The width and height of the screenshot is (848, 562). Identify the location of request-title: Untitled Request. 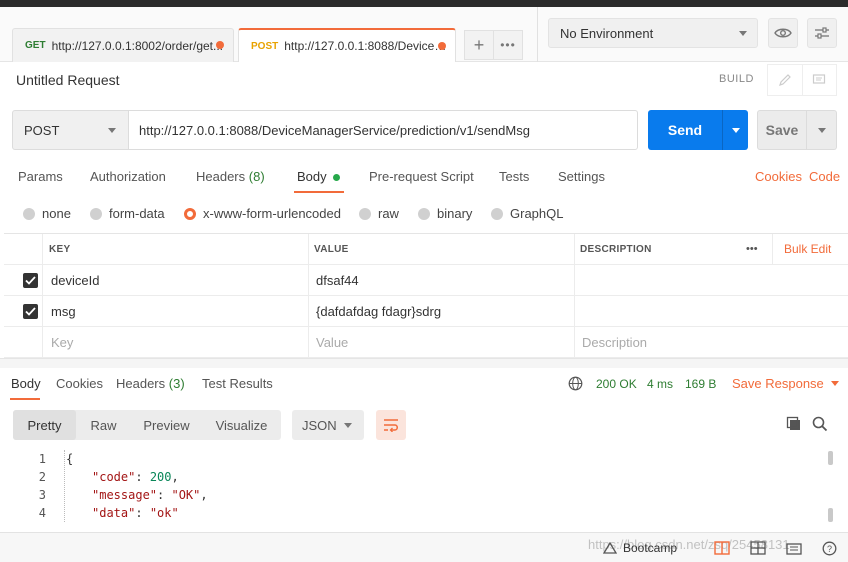
(68, 80).